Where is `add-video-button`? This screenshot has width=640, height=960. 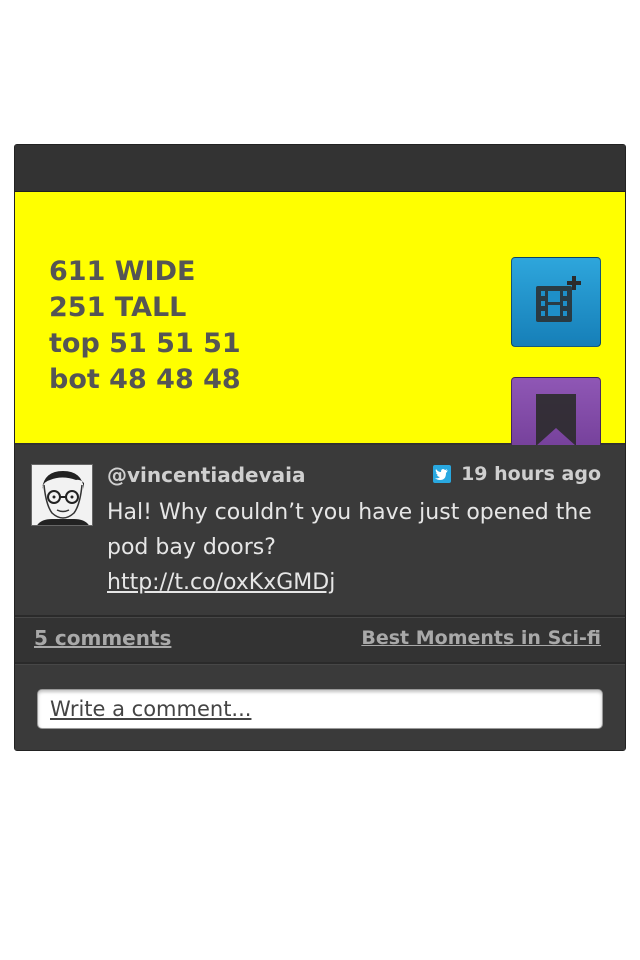
add-video-button is located at coordinates (556, 302).